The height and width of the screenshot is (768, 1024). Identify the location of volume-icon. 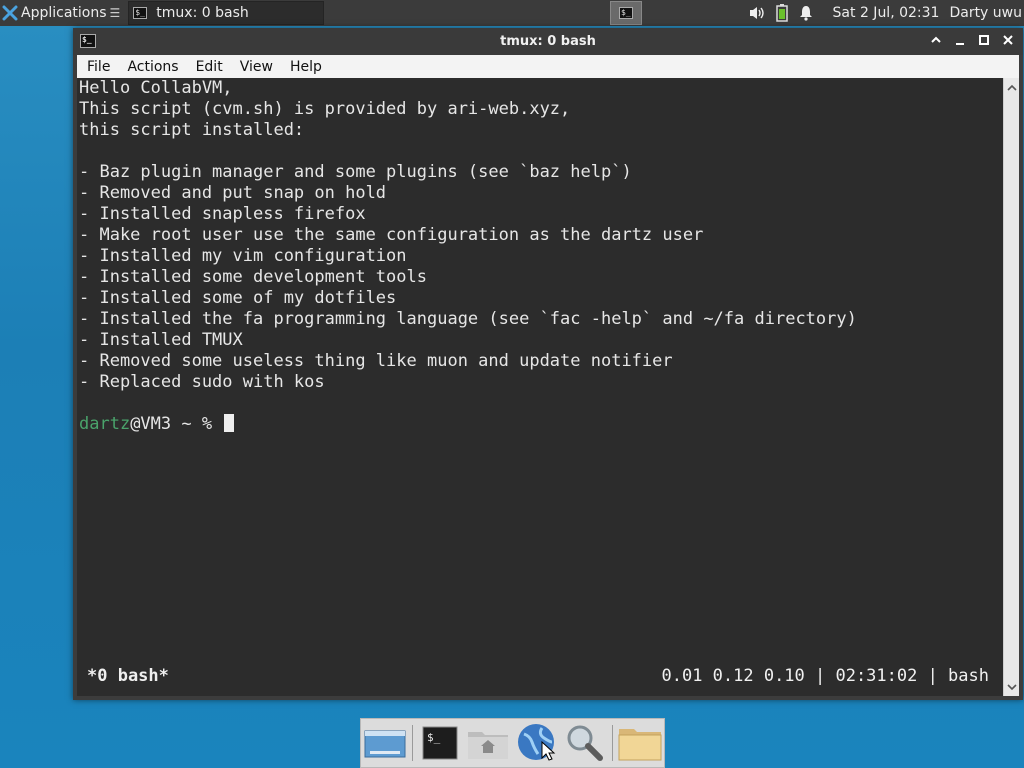
(757, 13).